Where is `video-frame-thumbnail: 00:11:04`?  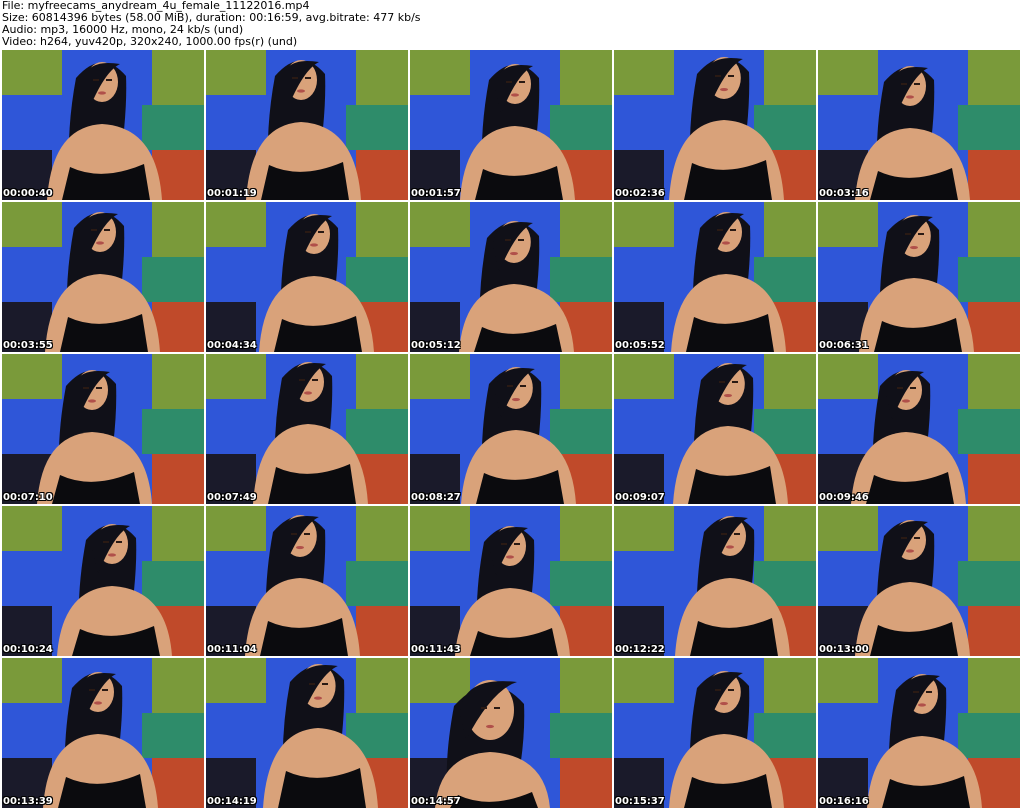
video-frame-thumbnail: 00:11:04 is located at coordinates (307, 581).